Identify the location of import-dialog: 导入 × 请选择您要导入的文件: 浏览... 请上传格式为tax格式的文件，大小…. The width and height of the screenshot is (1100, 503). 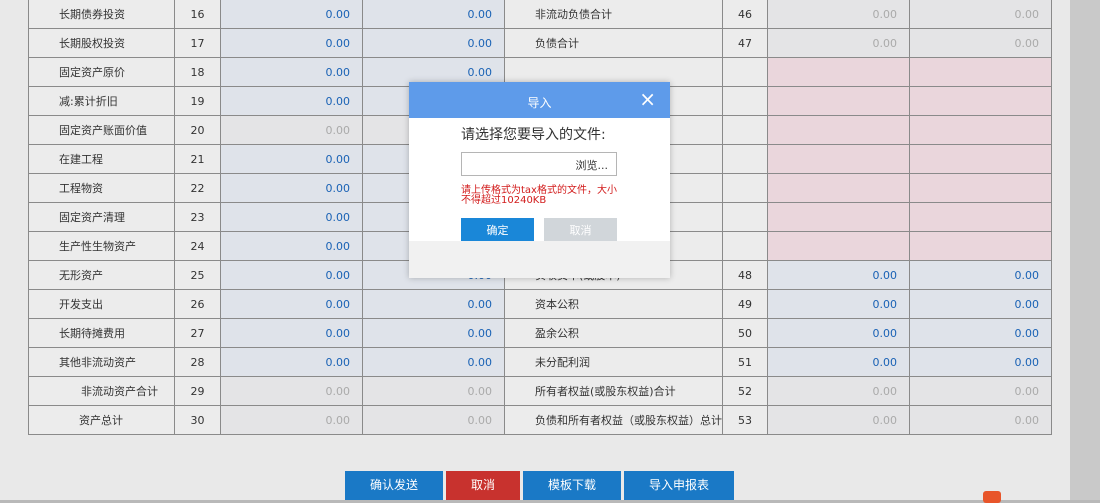
(539, 180).